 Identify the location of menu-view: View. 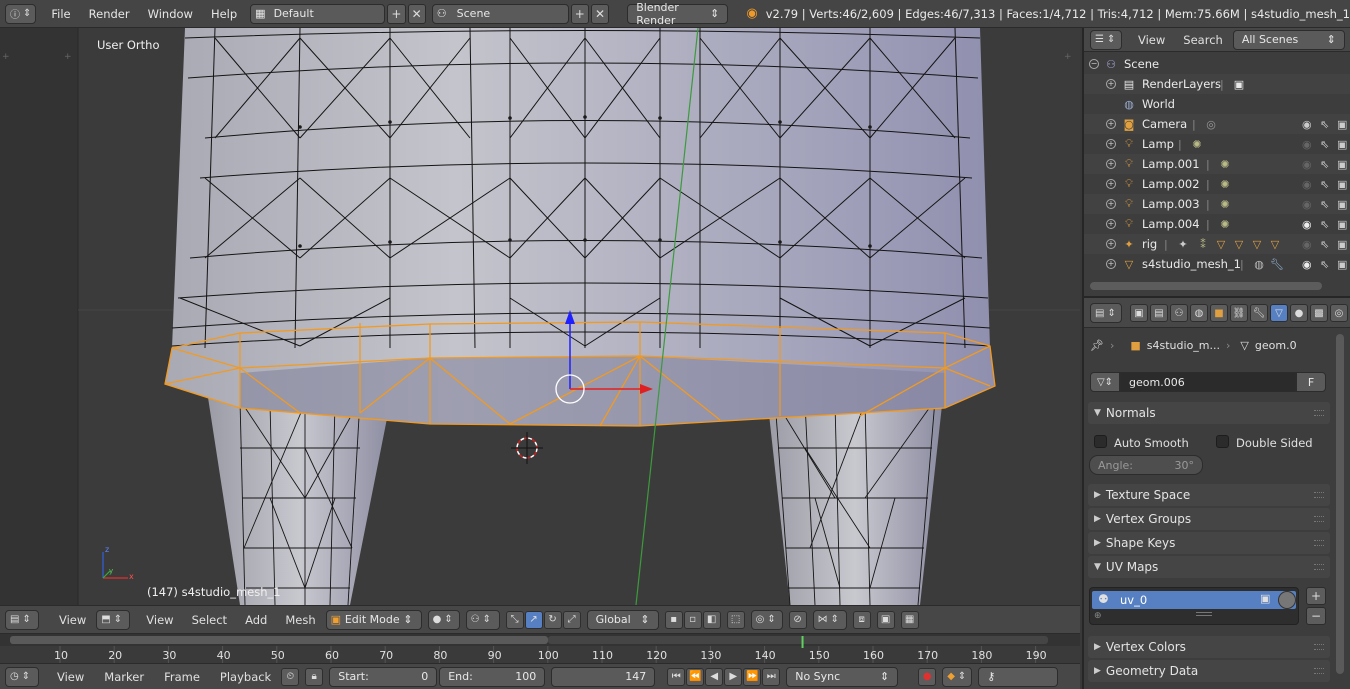
(159, 620).